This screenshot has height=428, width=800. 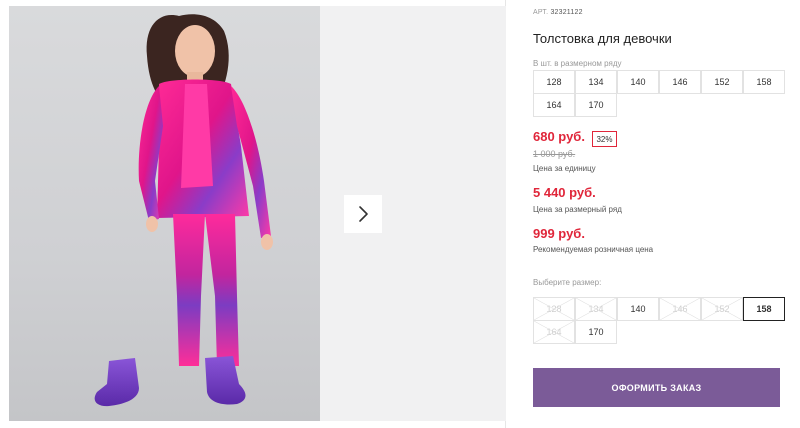 I want to click on place-order-button: ОФОРМИТЬ ЗАКАЗ, so click(x=656, y=387).